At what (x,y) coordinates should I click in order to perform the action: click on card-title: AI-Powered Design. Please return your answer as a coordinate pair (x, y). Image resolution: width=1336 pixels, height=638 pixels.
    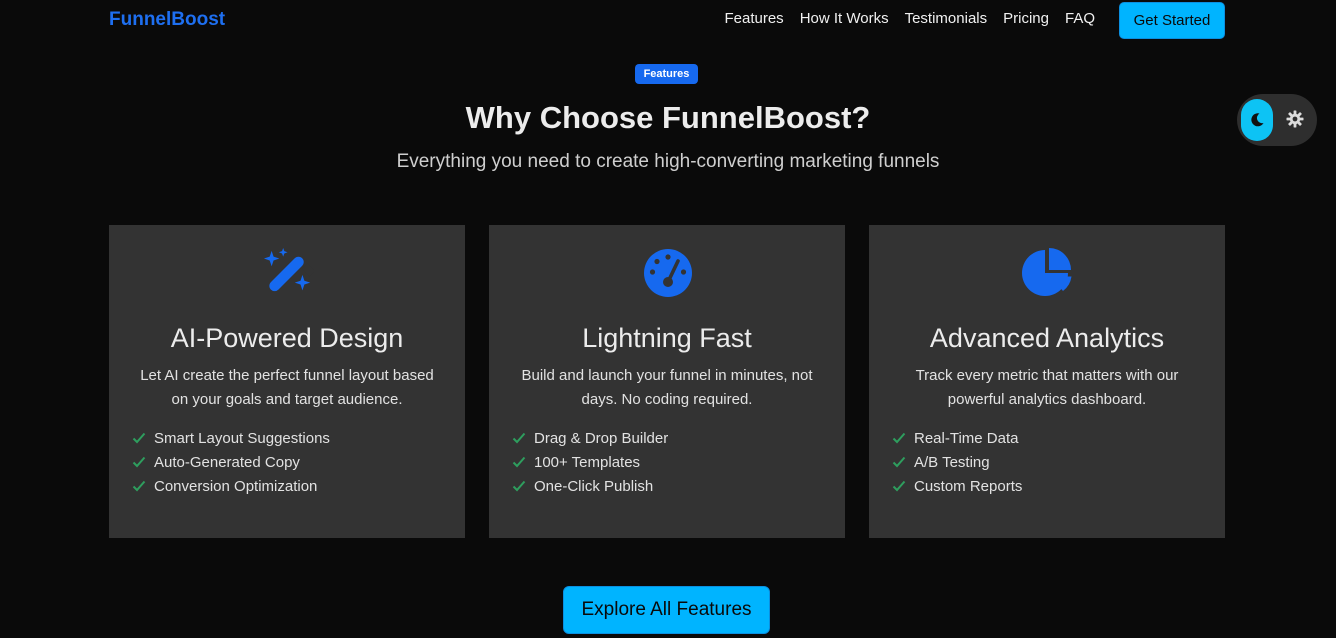
    Looking at the image, I should click on (287, 338).